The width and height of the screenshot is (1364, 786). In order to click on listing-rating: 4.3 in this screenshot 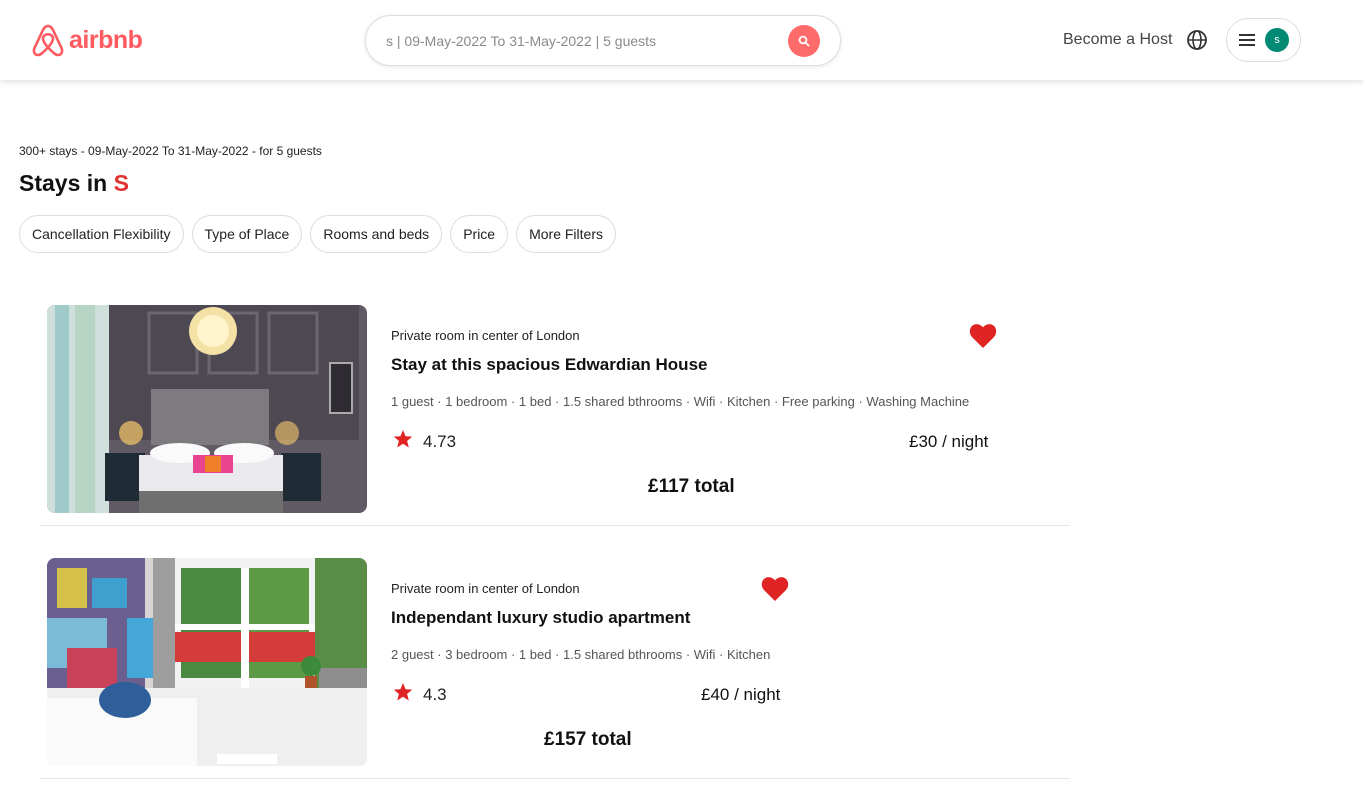, I will do `click(435, 694)`.